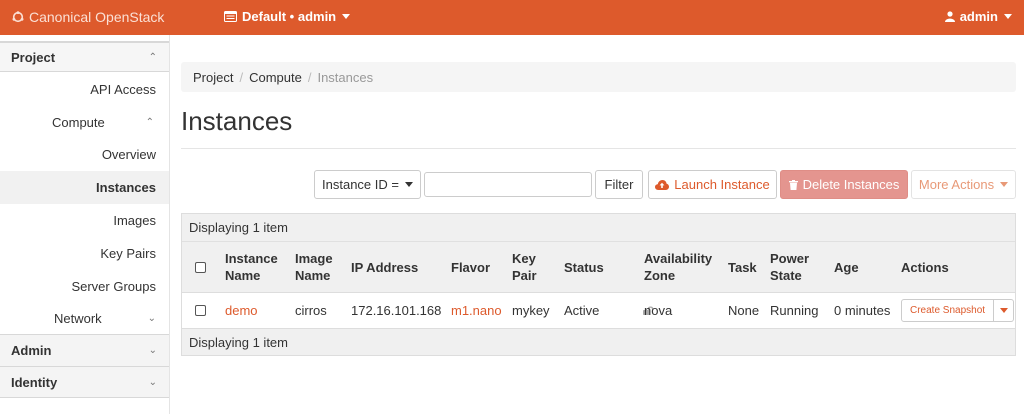 The image size is (1024, 414). What do you see at coordinates (84, 220) in the screenshot?
I see `sidebar-item-images: Images` at bounding box center [84, 220].